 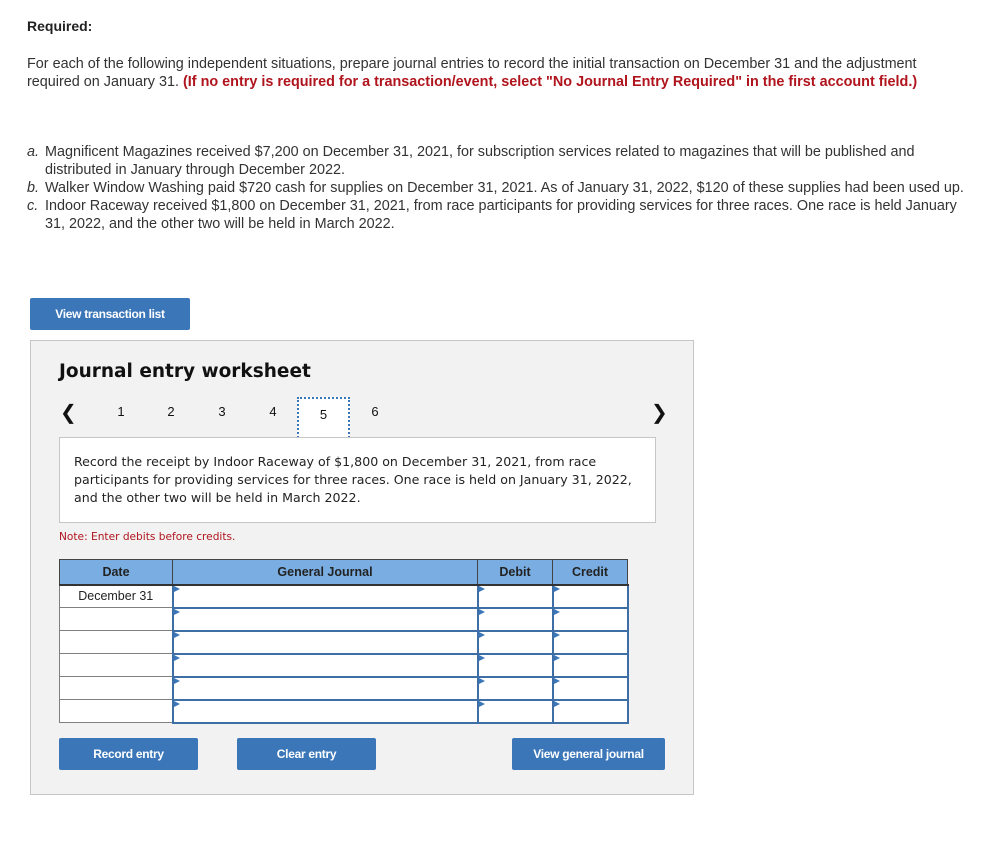 I want to click on page-6: 6, so click(x=375, y=412).